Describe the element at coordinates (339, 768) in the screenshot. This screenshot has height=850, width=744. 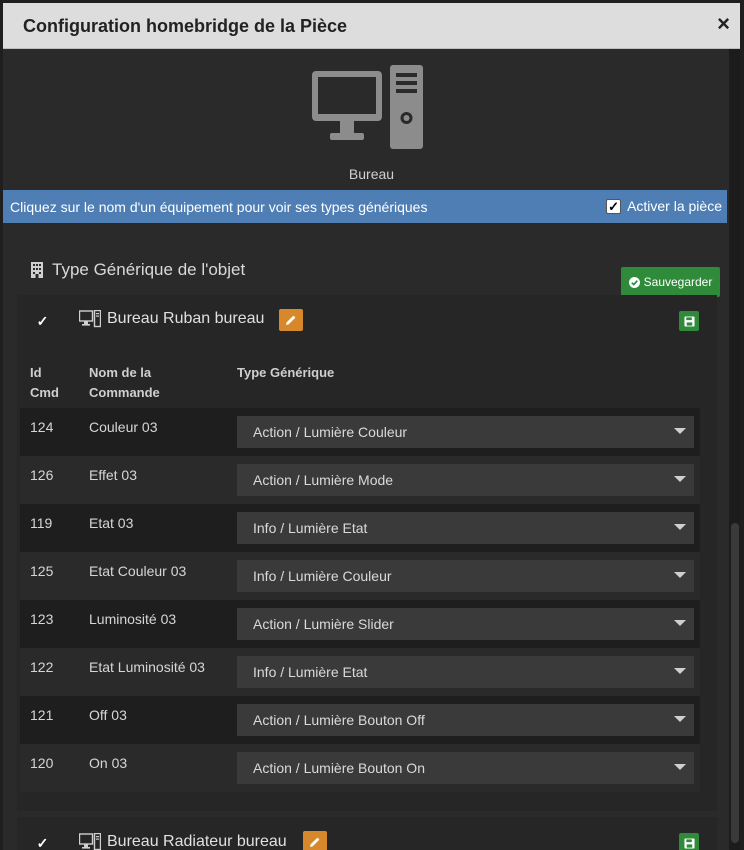
I see `generic-type-value: Action / Lumière Bouton On` at that location.